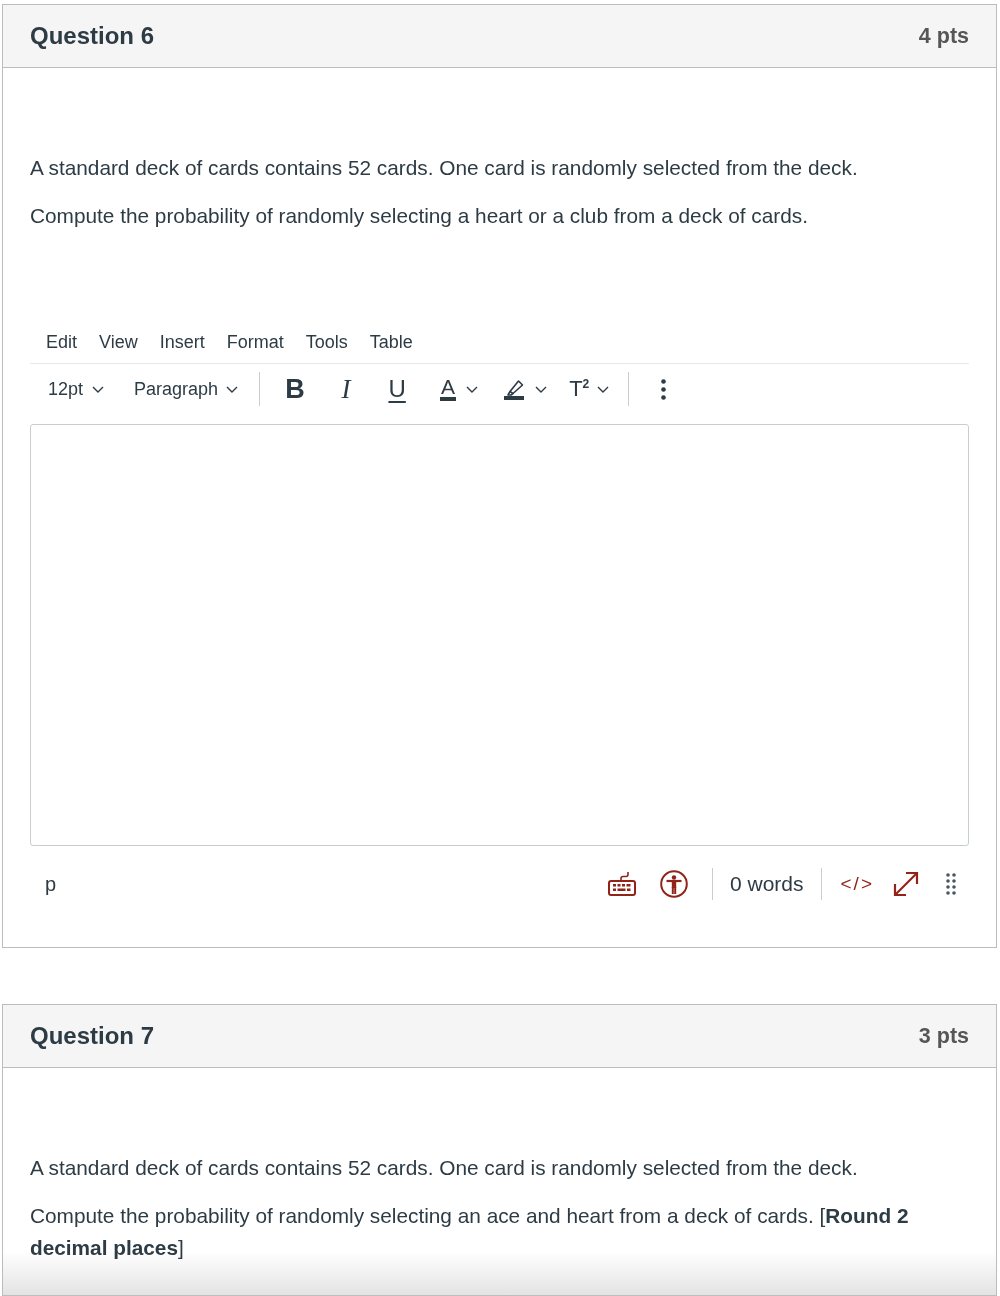  What do you see at coordinates (943, 1036) in the screenshot?
I see `points-label: 3 pts` at bounding box center [943, 1036].